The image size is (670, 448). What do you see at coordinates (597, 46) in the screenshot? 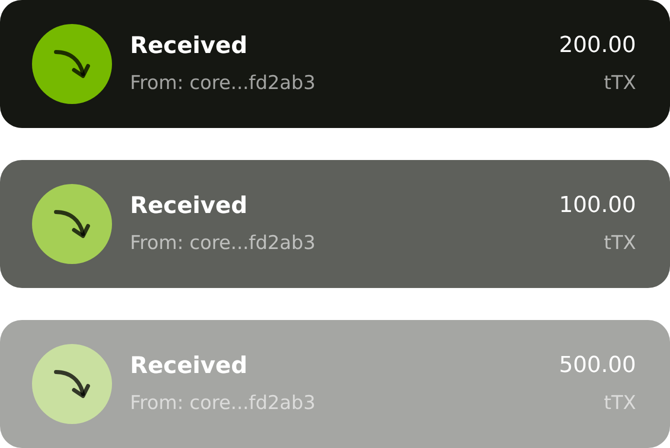
I see `amount: 200.00` at bounding box center [597, 46].